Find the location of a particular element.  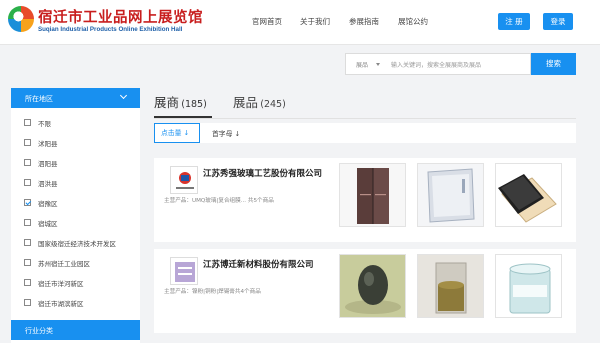

region-filter-title: 所在地区 is located at coordinates (39, 99).